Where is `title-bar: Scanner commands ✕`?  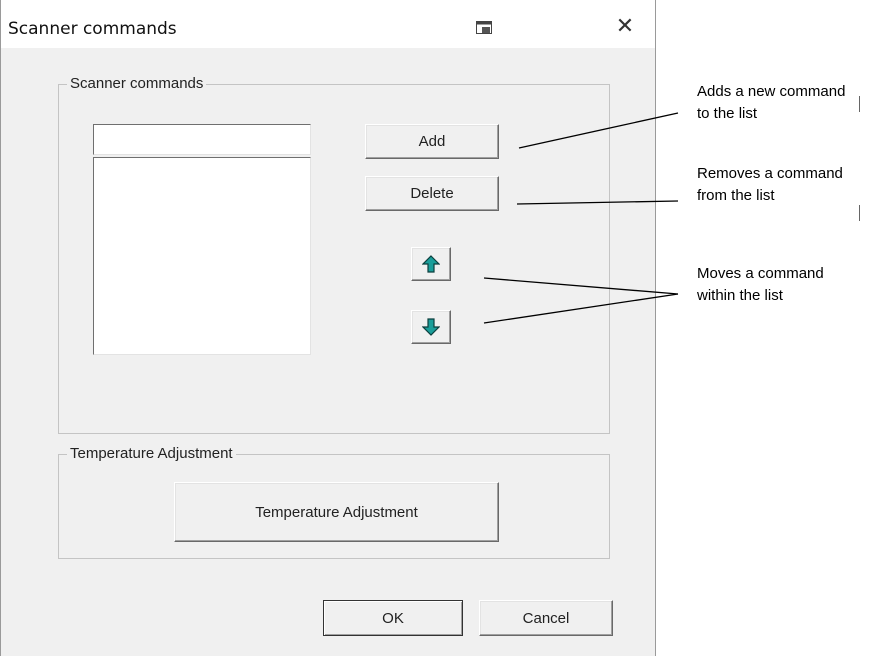
title-bar: Scanner commands ✕ is located at coordinates (328, 24).